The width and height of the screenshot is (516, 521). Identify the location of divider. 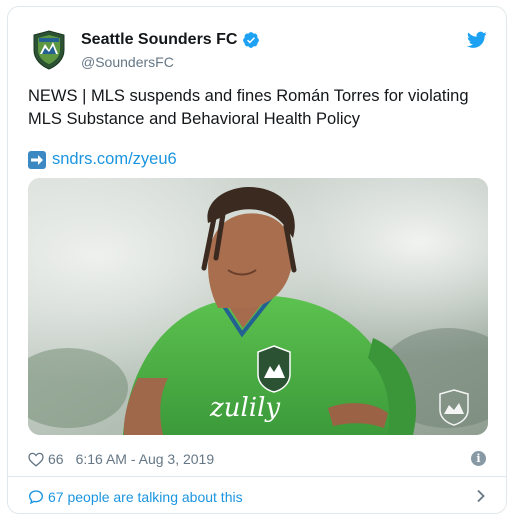
(257, 476).